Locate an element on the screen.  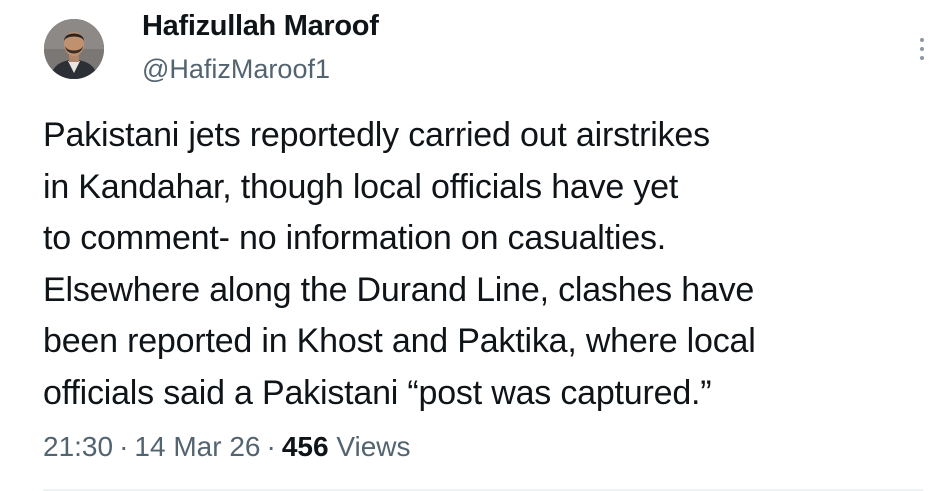
tweet-meta: 21:30 · 14 Mar 26 · 456 Views is located at coordinates (227, 447).